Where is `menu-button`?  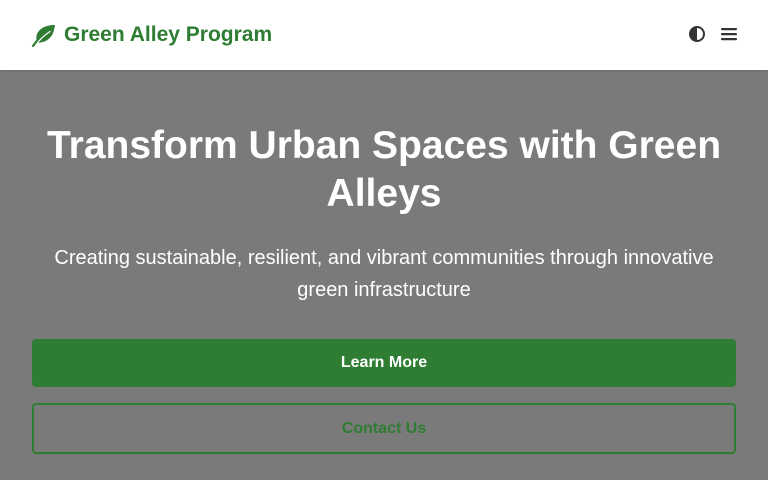 menu-button is located at coordinates (729, 34).